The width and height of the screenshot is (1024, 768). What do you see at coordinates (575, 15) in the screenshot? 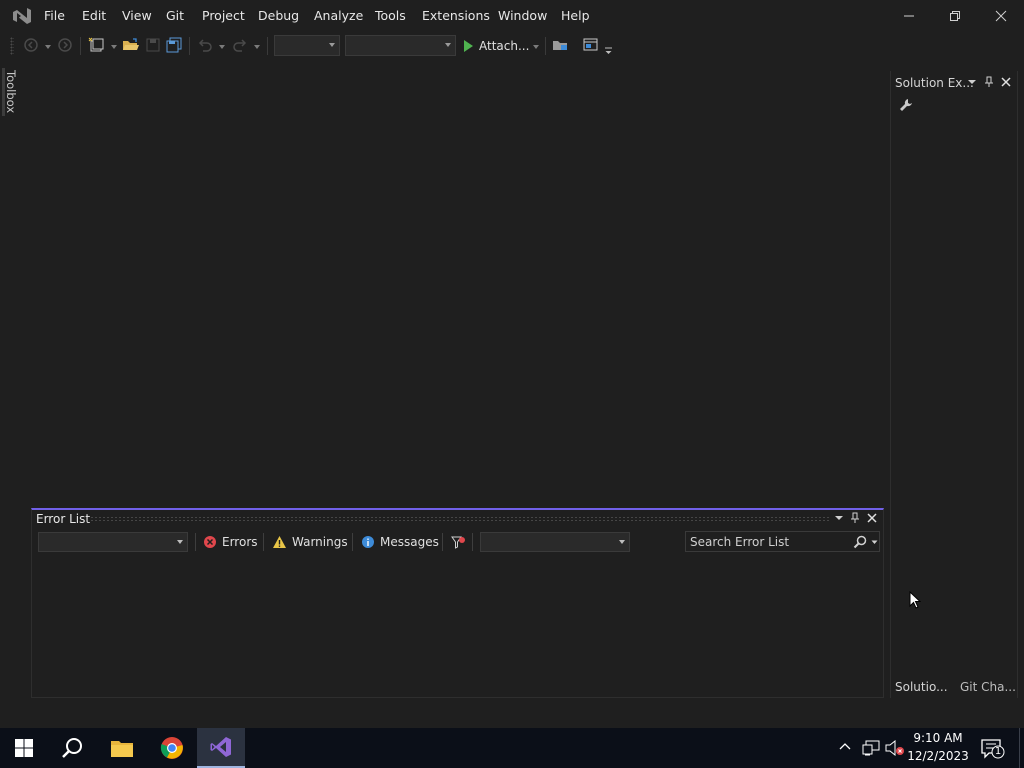
I see `menu-help: Help` at bounding box center [575, 15].